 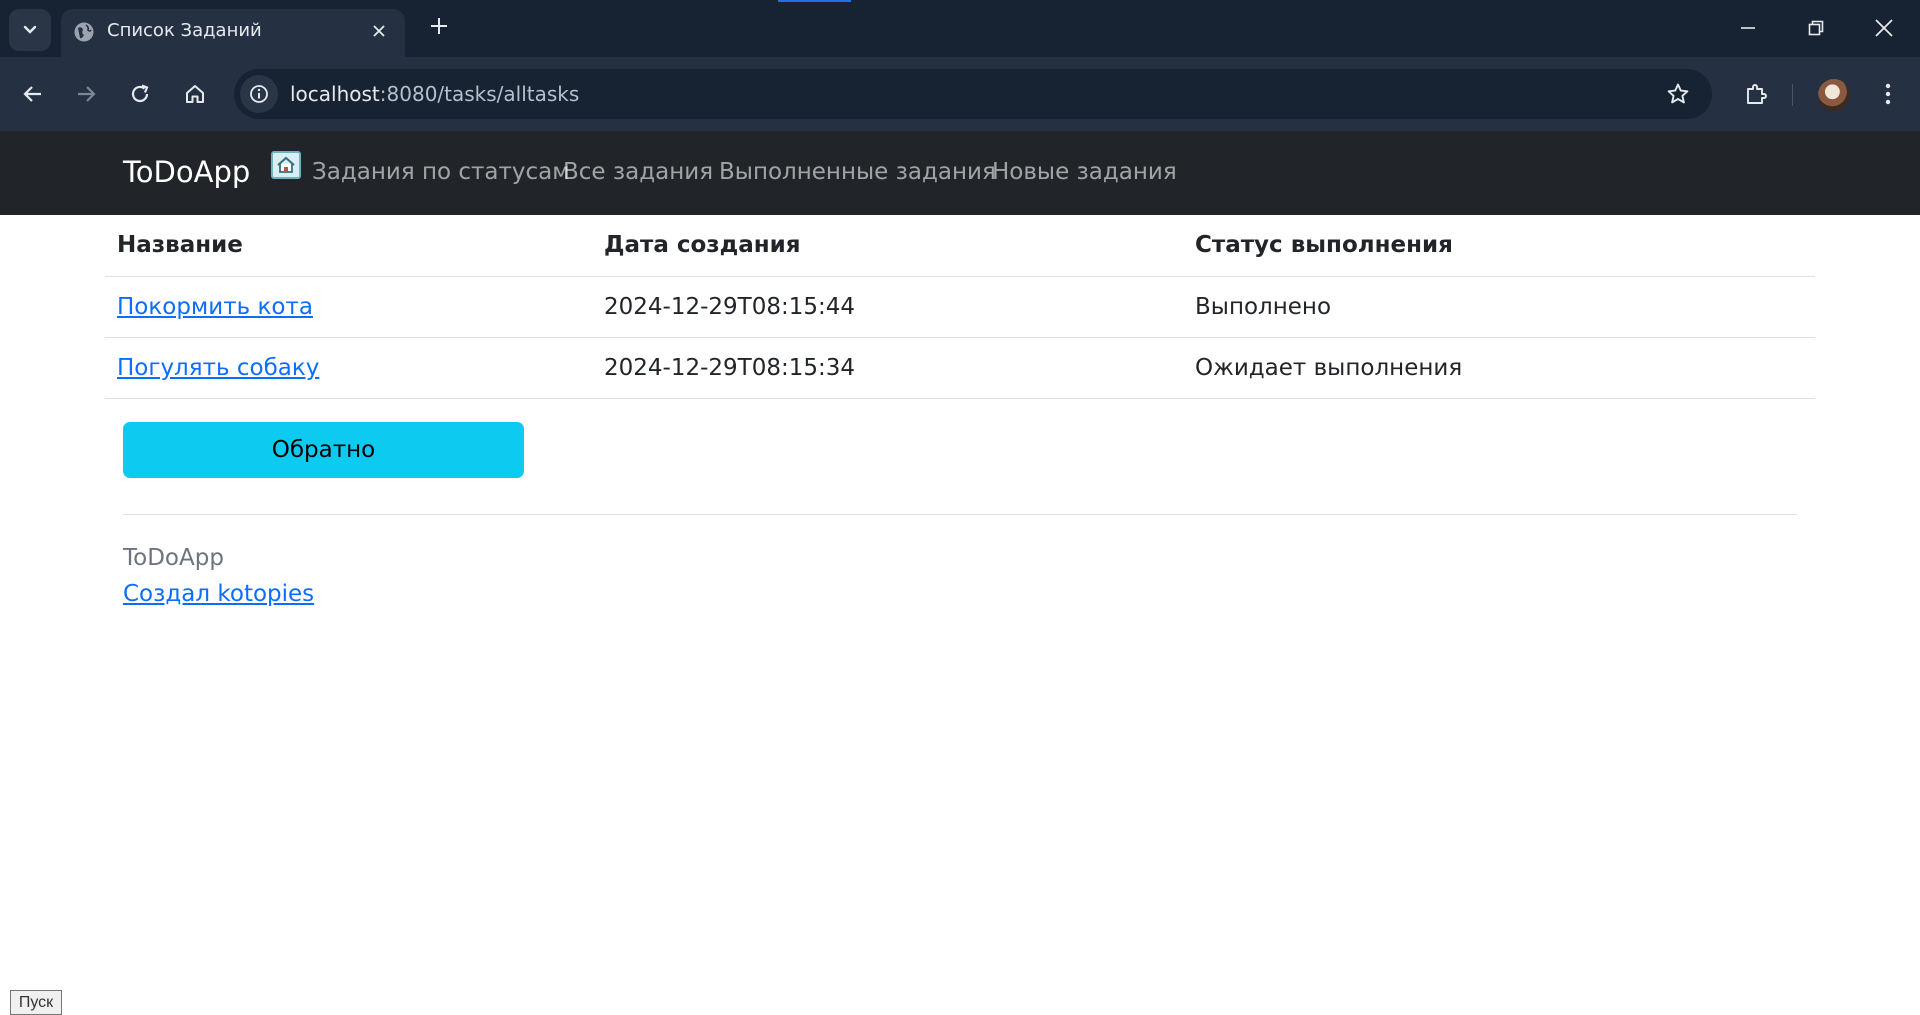 I want to click on kebab-menu-icon, so click(x=1888, y=94).